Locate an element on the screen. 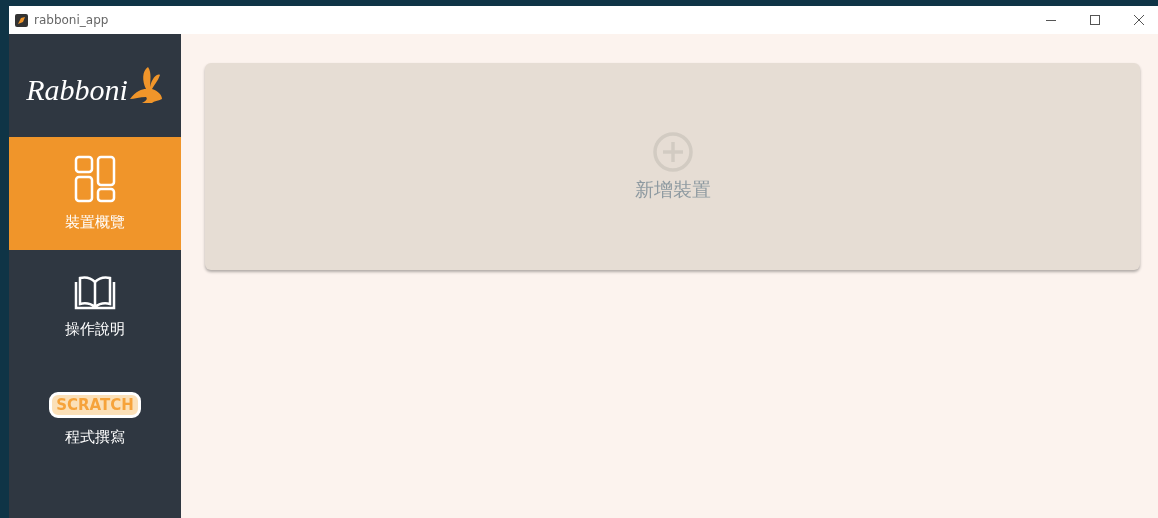 The width and height of the screenshot is (1158, 518). grid-icon is located at coordinates (95, 179).